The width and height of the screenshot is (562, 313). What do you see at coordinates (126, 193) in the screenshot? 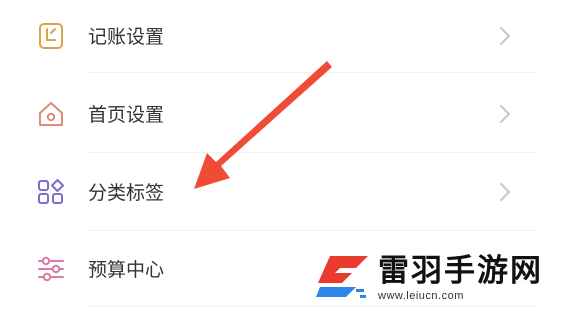
I see `settings-item-label: 分类标签` at bounding box center [126, 193].